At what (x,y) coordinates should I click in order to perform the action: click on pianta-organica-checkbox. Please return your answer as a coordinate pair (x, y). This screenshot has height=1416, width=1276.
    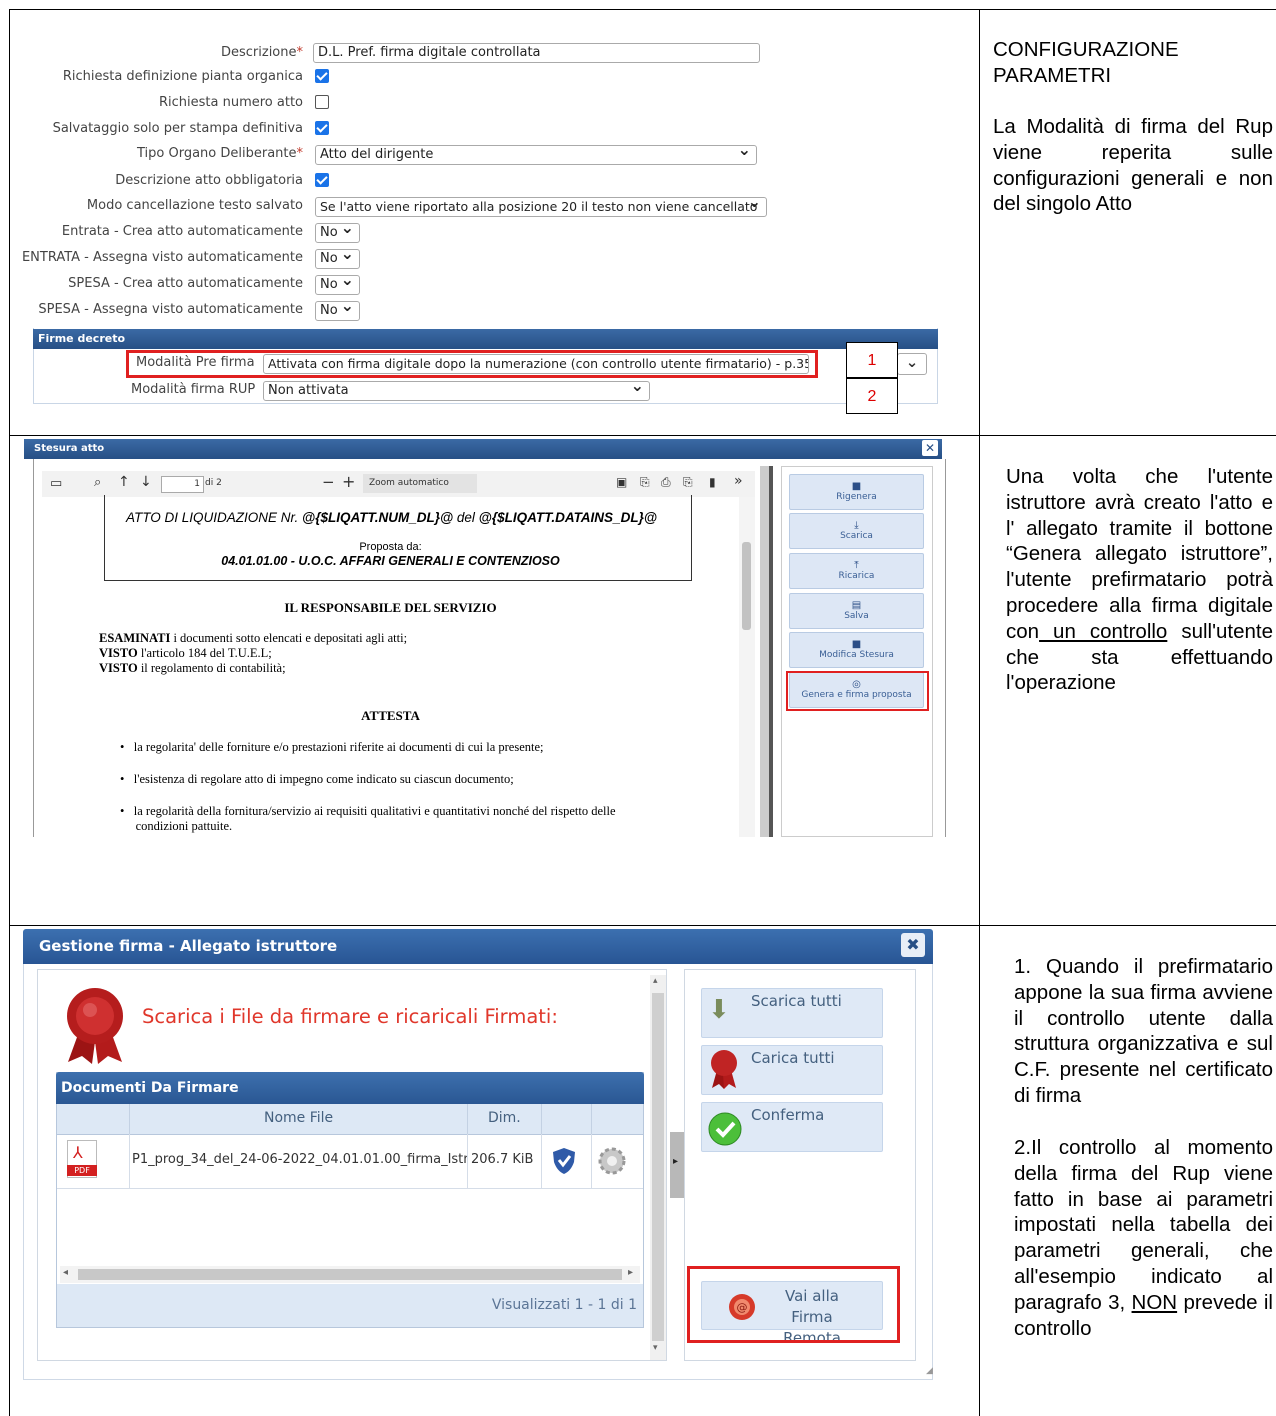
    Looking at the image, I should click on (322, 76).